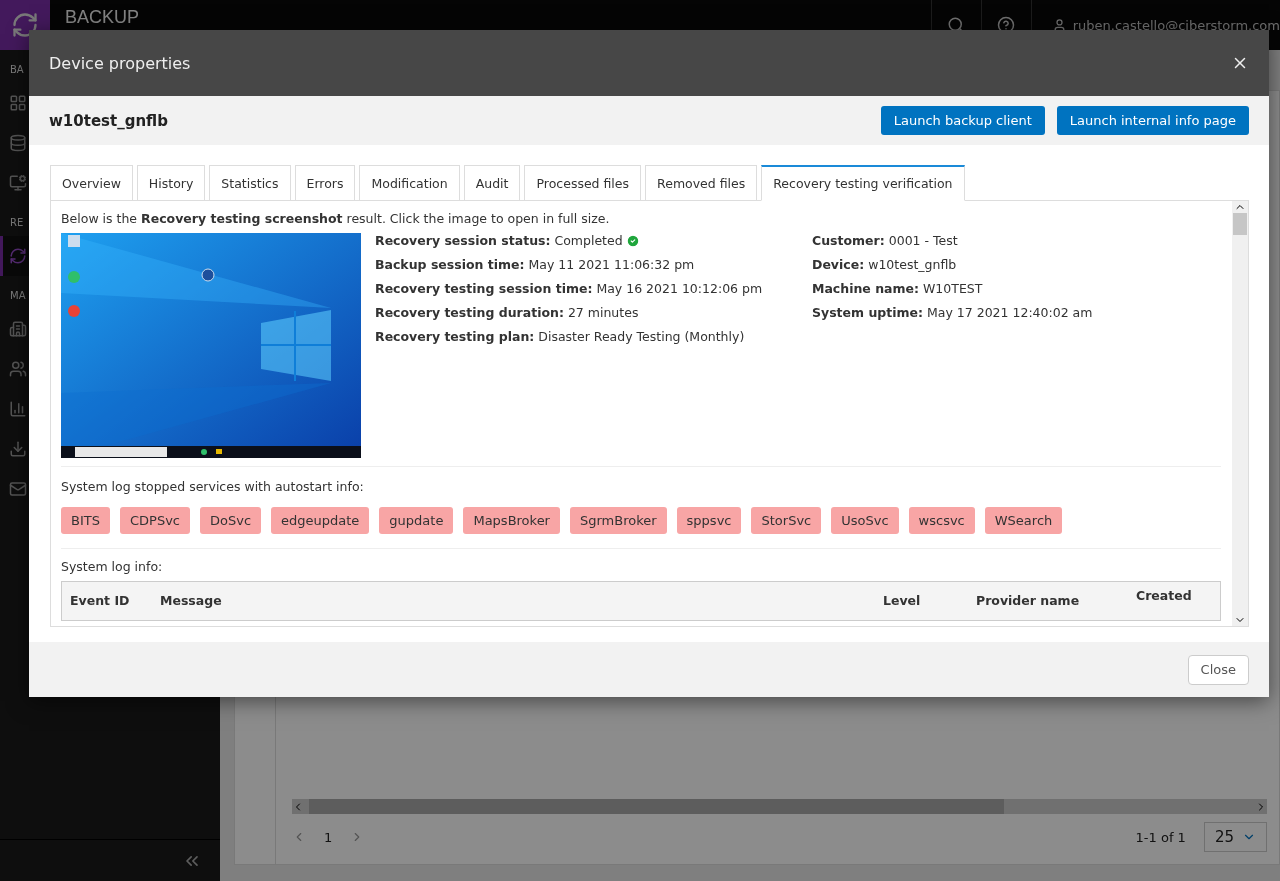  What do you see at coordinates (17, 222) in the screenshot?
I see `sidebar-section-label: RE` at bounding box center [17, 222].